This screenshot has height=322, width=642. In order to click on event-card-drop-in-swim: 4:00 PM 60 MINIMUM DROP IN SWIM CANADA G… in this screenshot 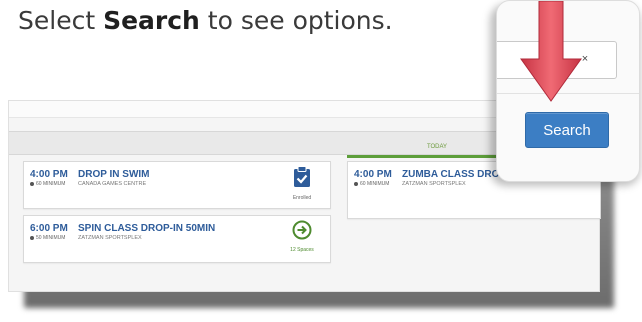, I will do `click(177, 185)`.